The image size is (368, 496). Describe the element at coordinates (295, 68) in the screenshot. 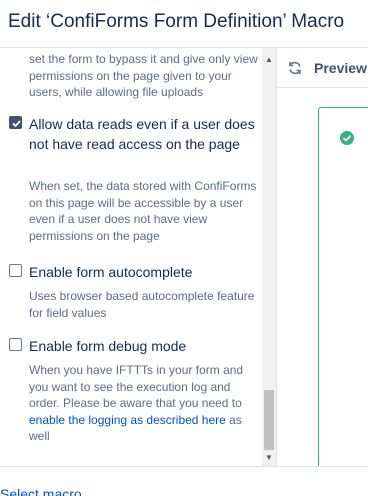

I see `refresh-icon` at that location.